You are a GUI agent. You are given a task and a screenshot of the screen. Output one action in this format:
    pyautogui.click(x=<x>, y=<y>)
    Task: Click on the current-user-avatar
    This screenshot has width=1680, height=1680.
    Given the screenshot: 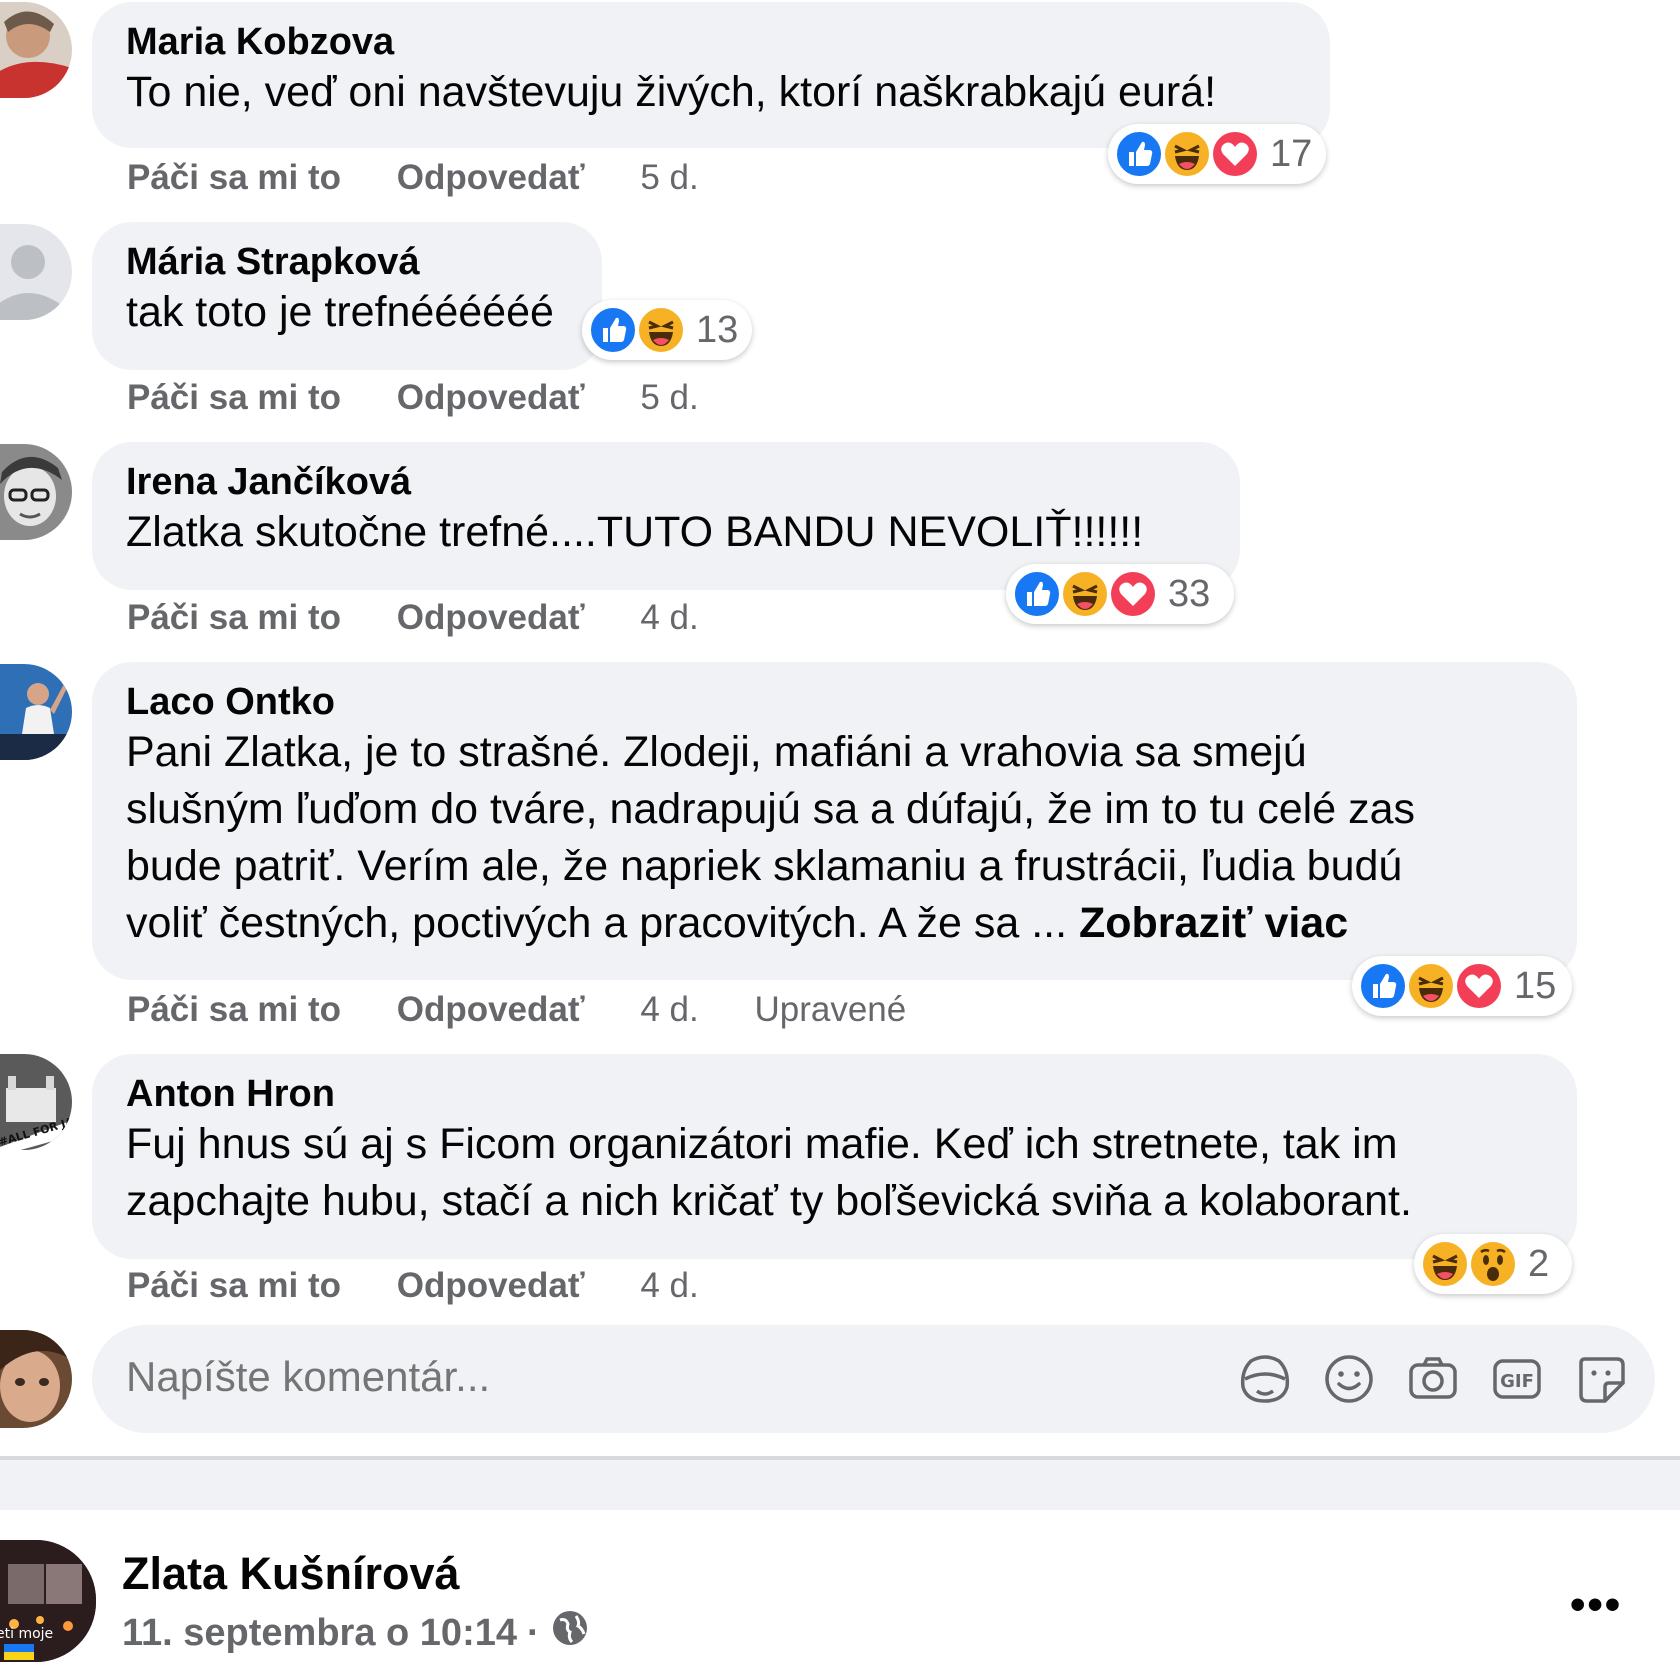 What is the action you would take?
    pyautogui.click(x=36, y=1379)
    